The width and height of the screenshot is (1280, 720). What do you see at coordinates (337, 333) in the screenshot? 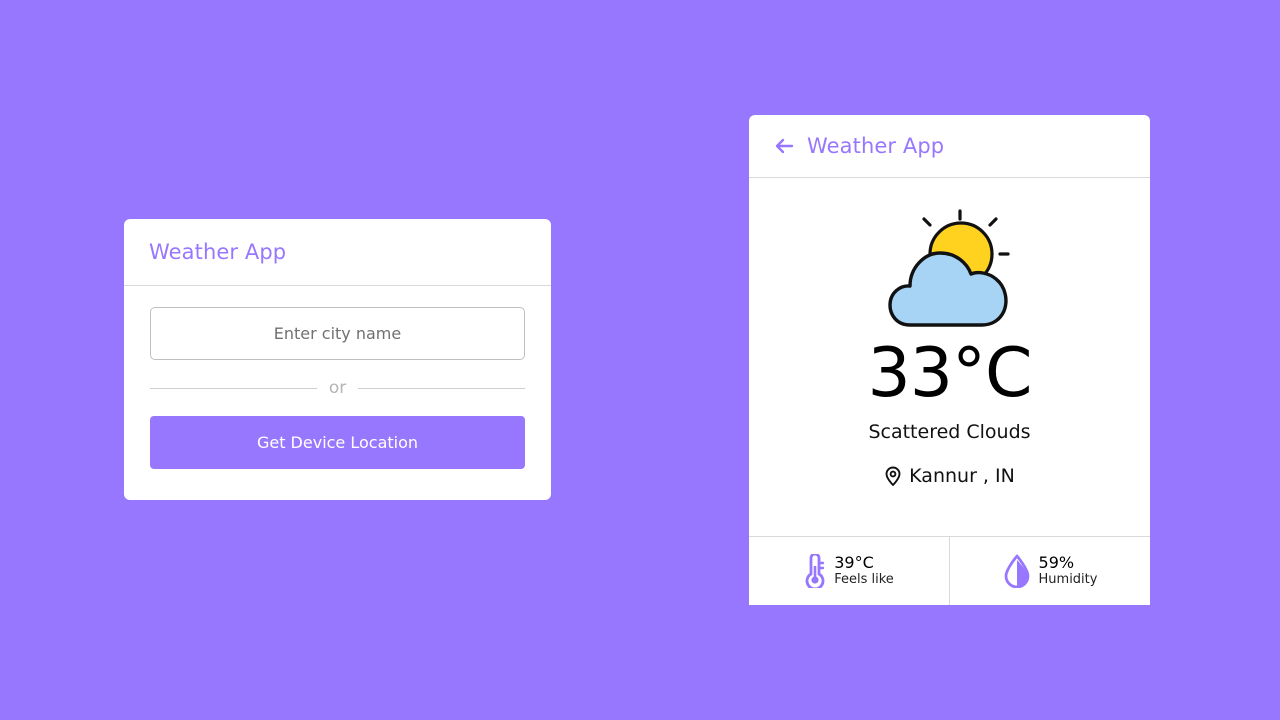
I see `city-search-input` at bounding box center [337, 333].